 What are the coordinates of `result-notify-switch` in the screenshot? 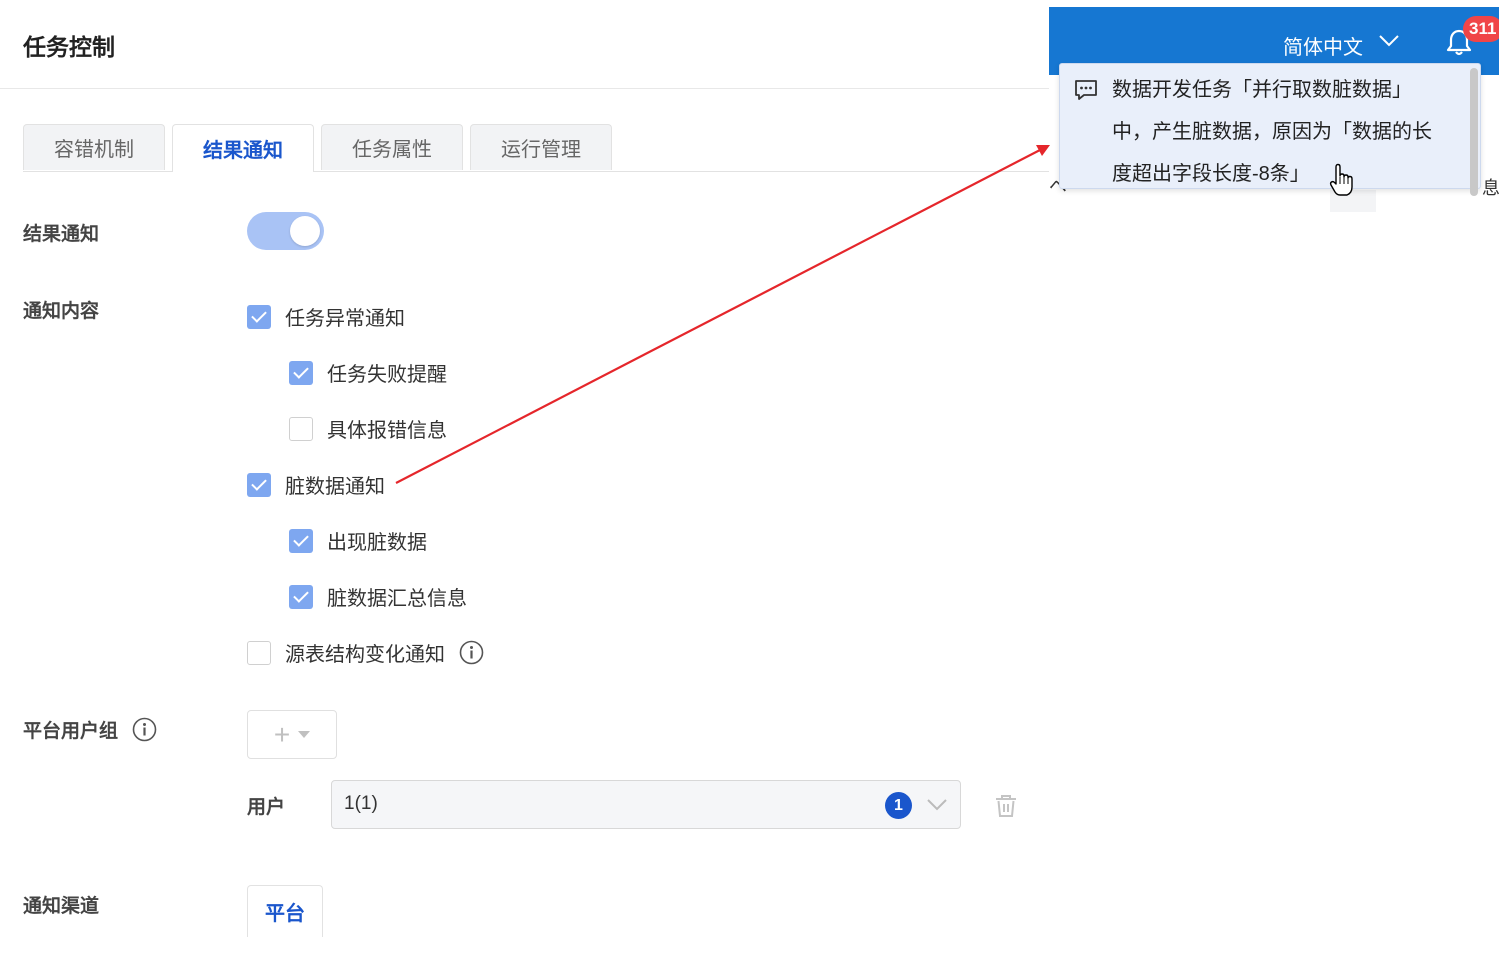 It's located at (285, 231).